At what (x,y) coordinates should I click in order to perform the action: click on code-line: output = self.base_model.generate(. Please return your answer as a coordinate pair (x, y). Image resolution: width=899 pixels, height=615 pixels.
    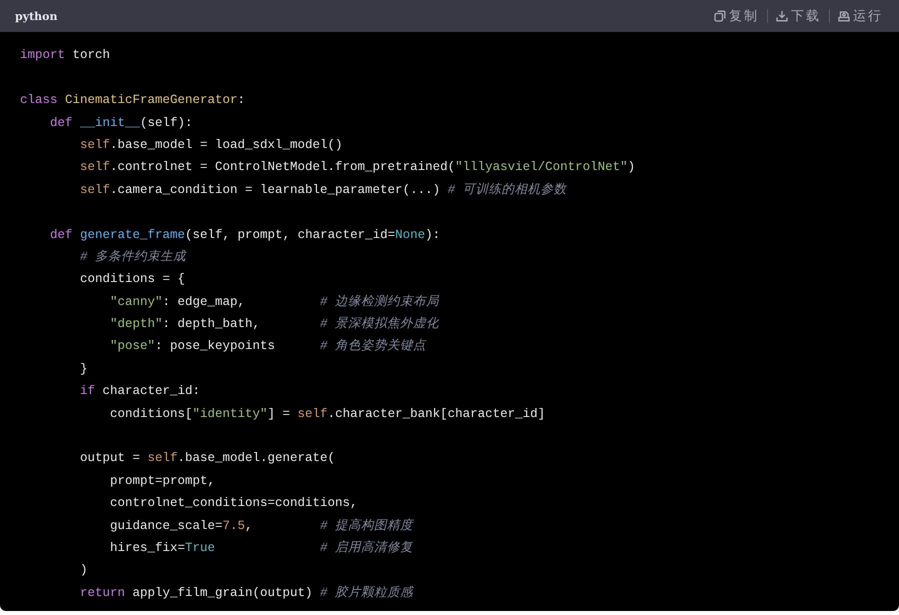
    Looking at the image, I should click on (208, 458).